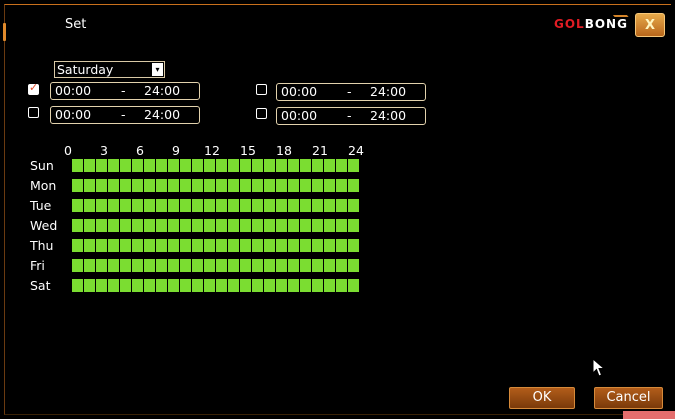  I want to click on close-button: X, so click(650, 25).